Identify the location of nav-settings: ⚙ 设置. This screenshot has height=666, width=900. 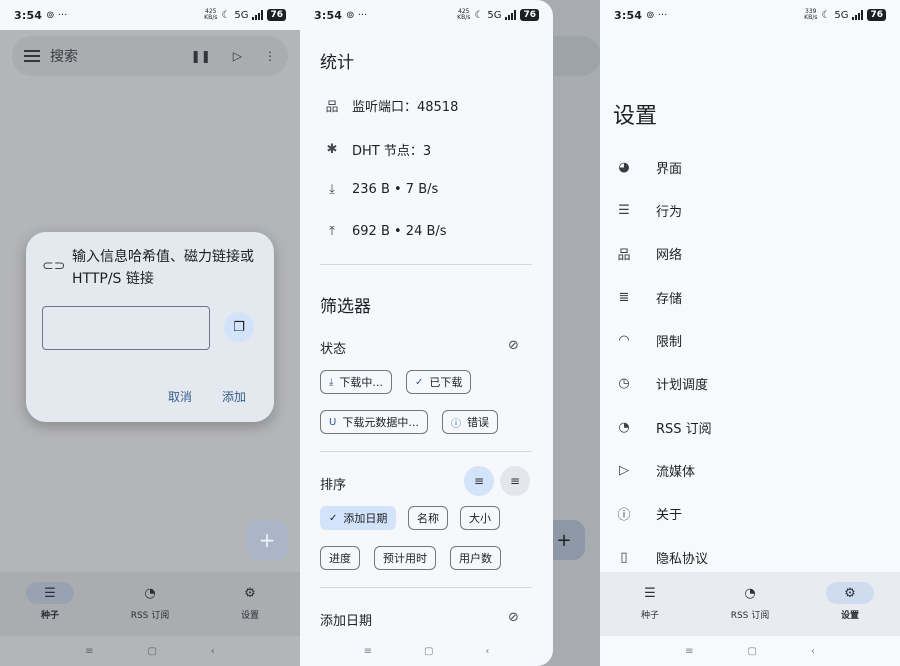
(850, 604).